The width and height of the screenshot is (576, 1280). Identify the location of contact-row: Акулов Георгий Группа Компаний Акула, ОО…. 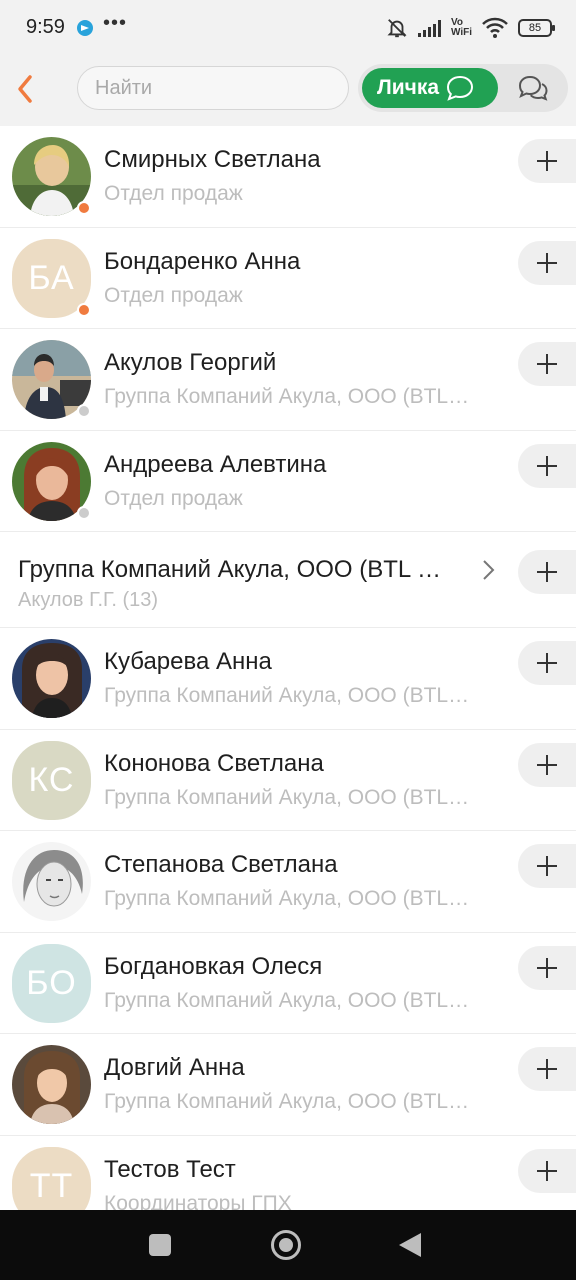
(288, 380).